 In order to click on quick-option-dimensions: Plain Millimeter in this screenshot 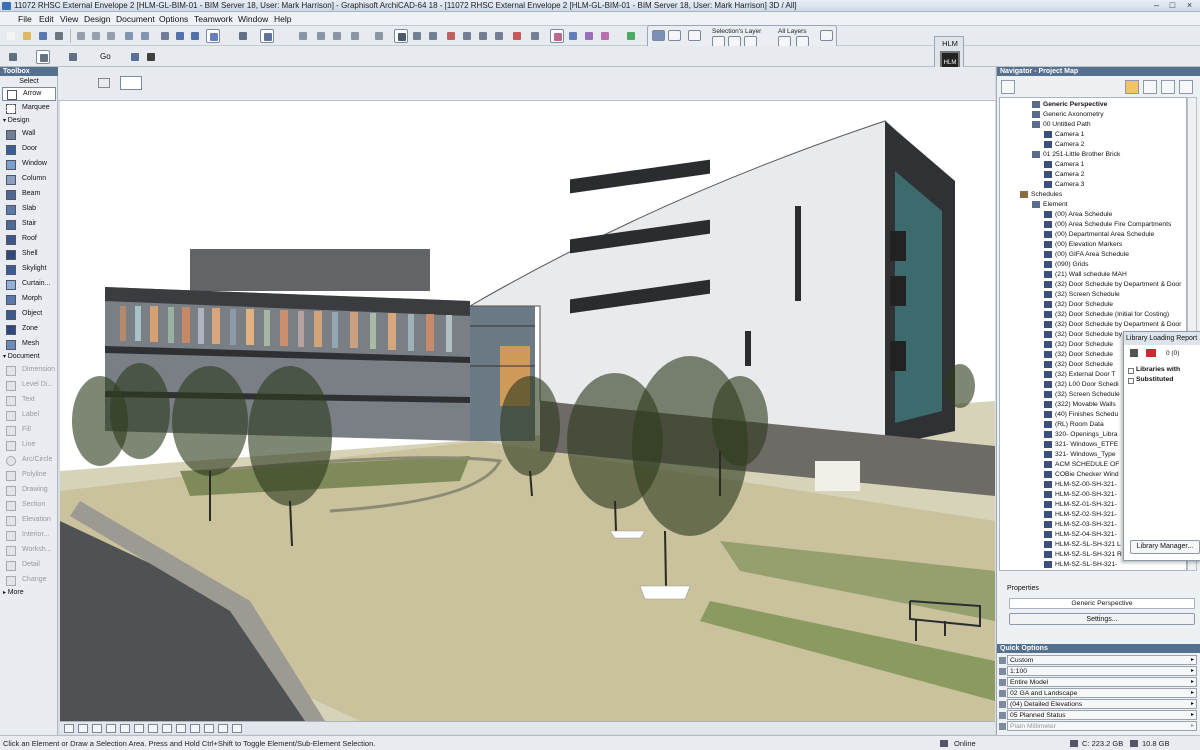, I will do `click(1102, 726)`.